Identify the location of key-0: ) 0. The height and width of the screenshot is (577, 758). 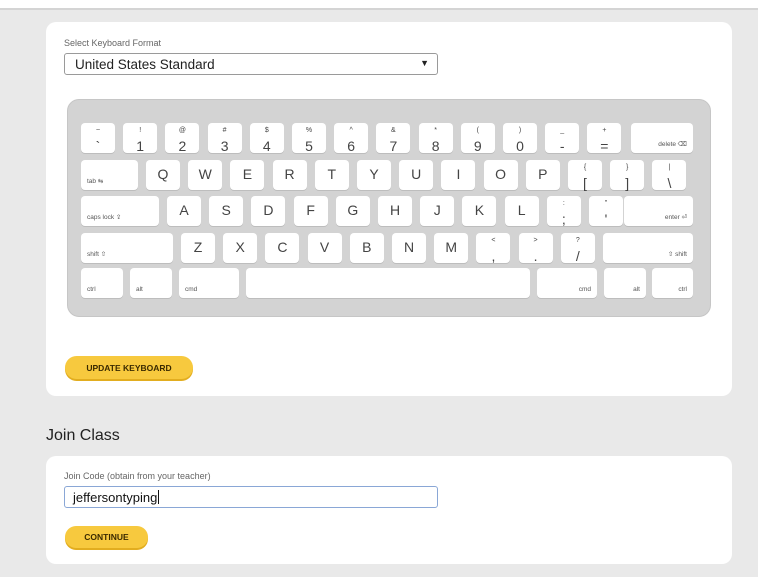
(520, 138).